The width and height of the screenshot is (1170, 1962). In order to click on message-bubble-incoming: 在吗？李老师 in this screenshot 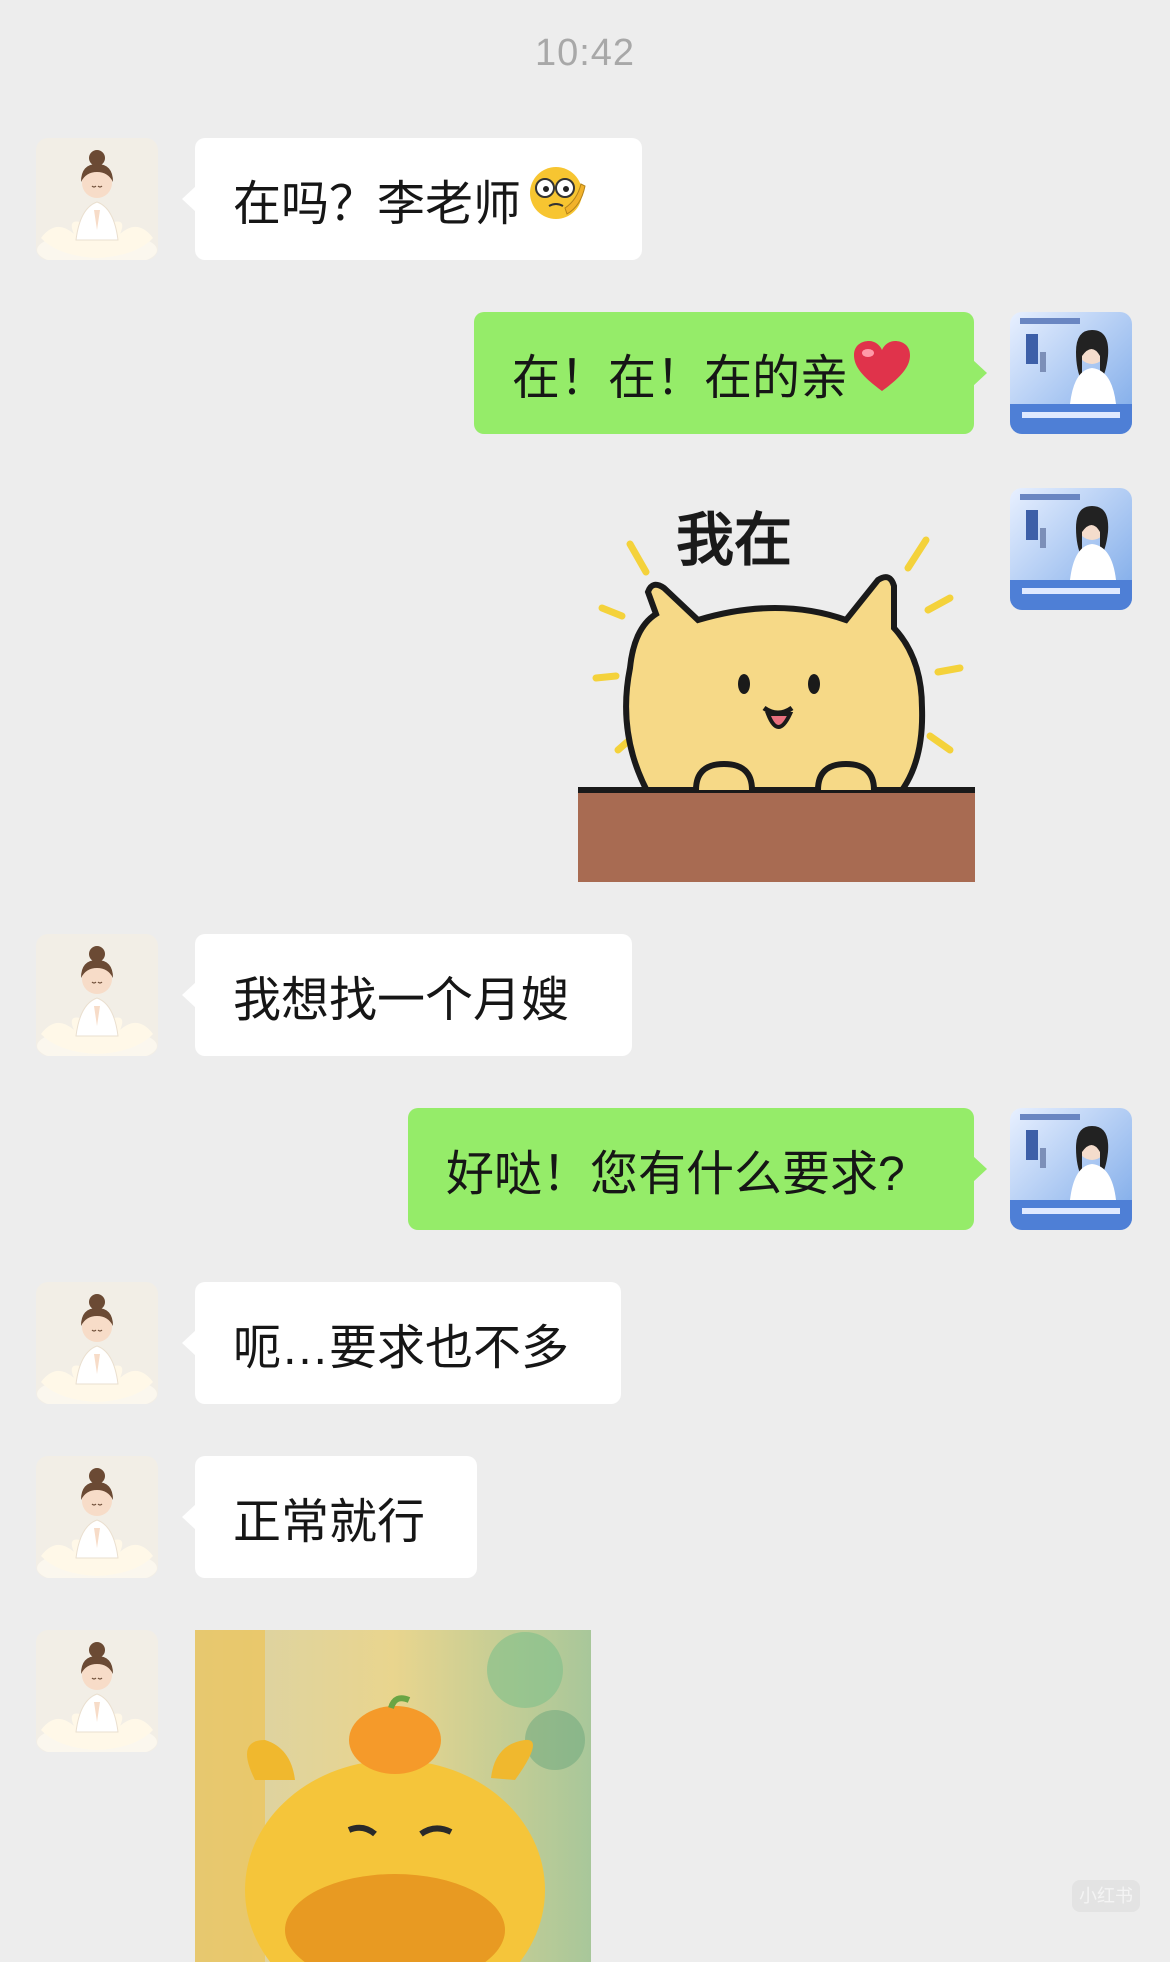, I will do `click(412, 199)`.